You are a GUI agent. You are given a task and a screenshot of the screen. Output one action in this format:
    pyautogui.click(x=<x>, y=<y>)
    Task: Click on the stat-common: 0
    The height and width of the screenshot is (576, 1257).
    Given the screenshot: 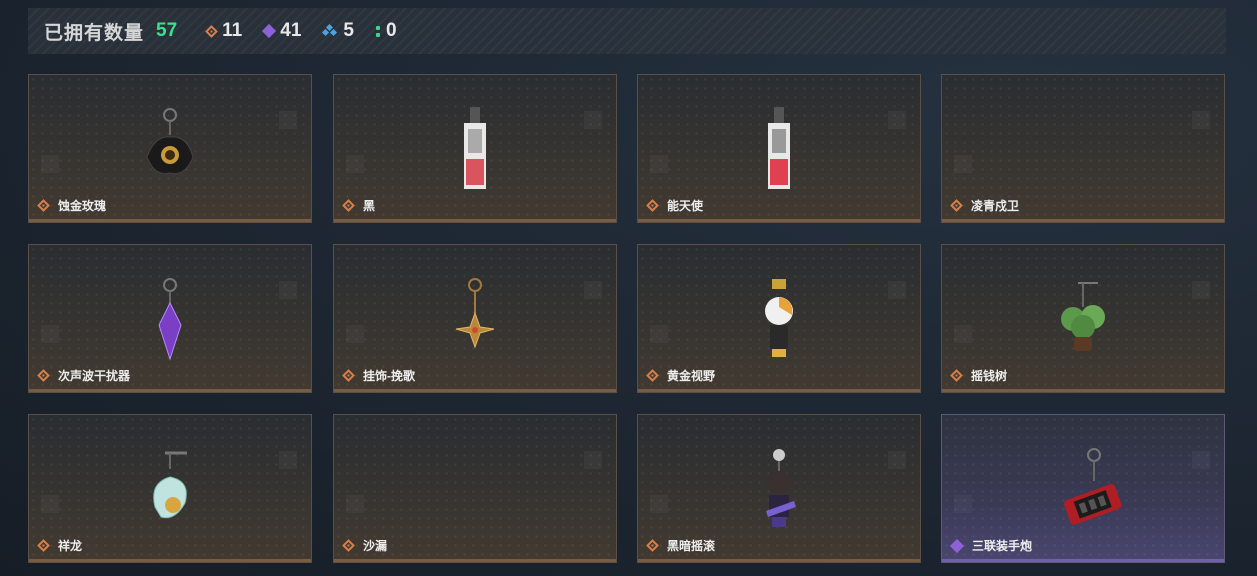 What is the action you would take?
    pyautogui.click(x=386, y=31)
    